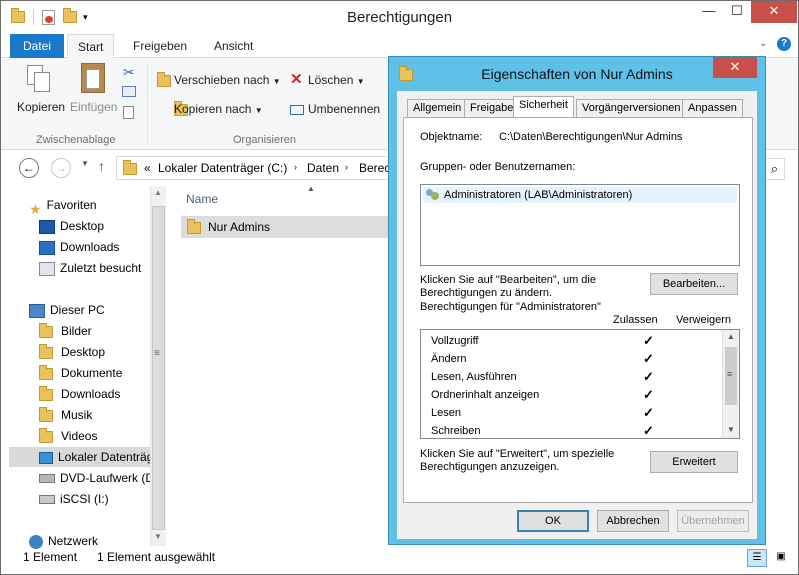  What do you see at coordinates (577, 74) in the screenshot?
I see `dialog-title: Eigenschaften von Nur Admins` at bounding box center [577, 74].